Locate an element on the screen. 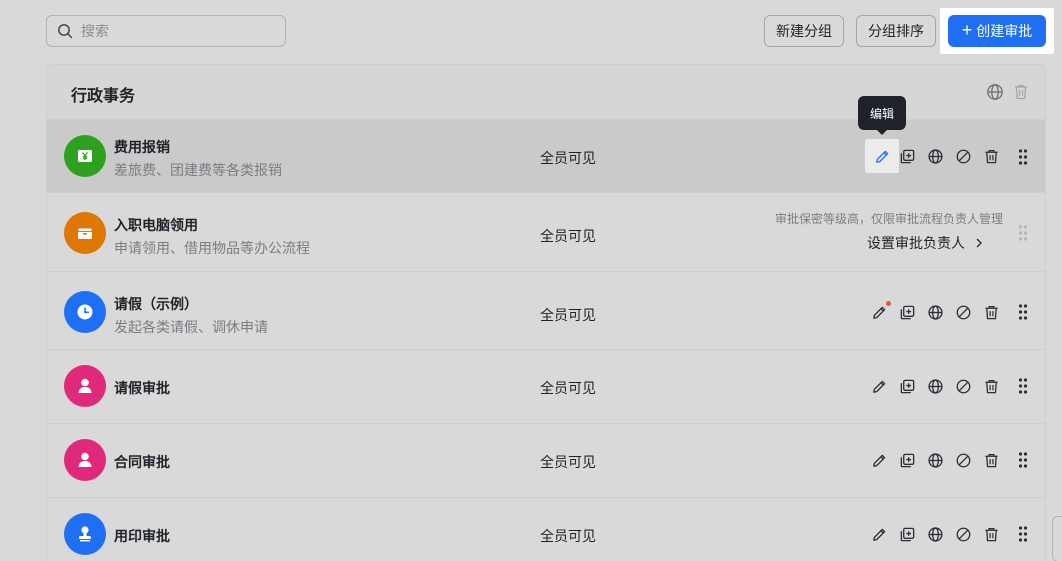 This screenshot has width=1062, height=561. set-owner-label: 设置审批负责人 is located at coordinates (916, 243).